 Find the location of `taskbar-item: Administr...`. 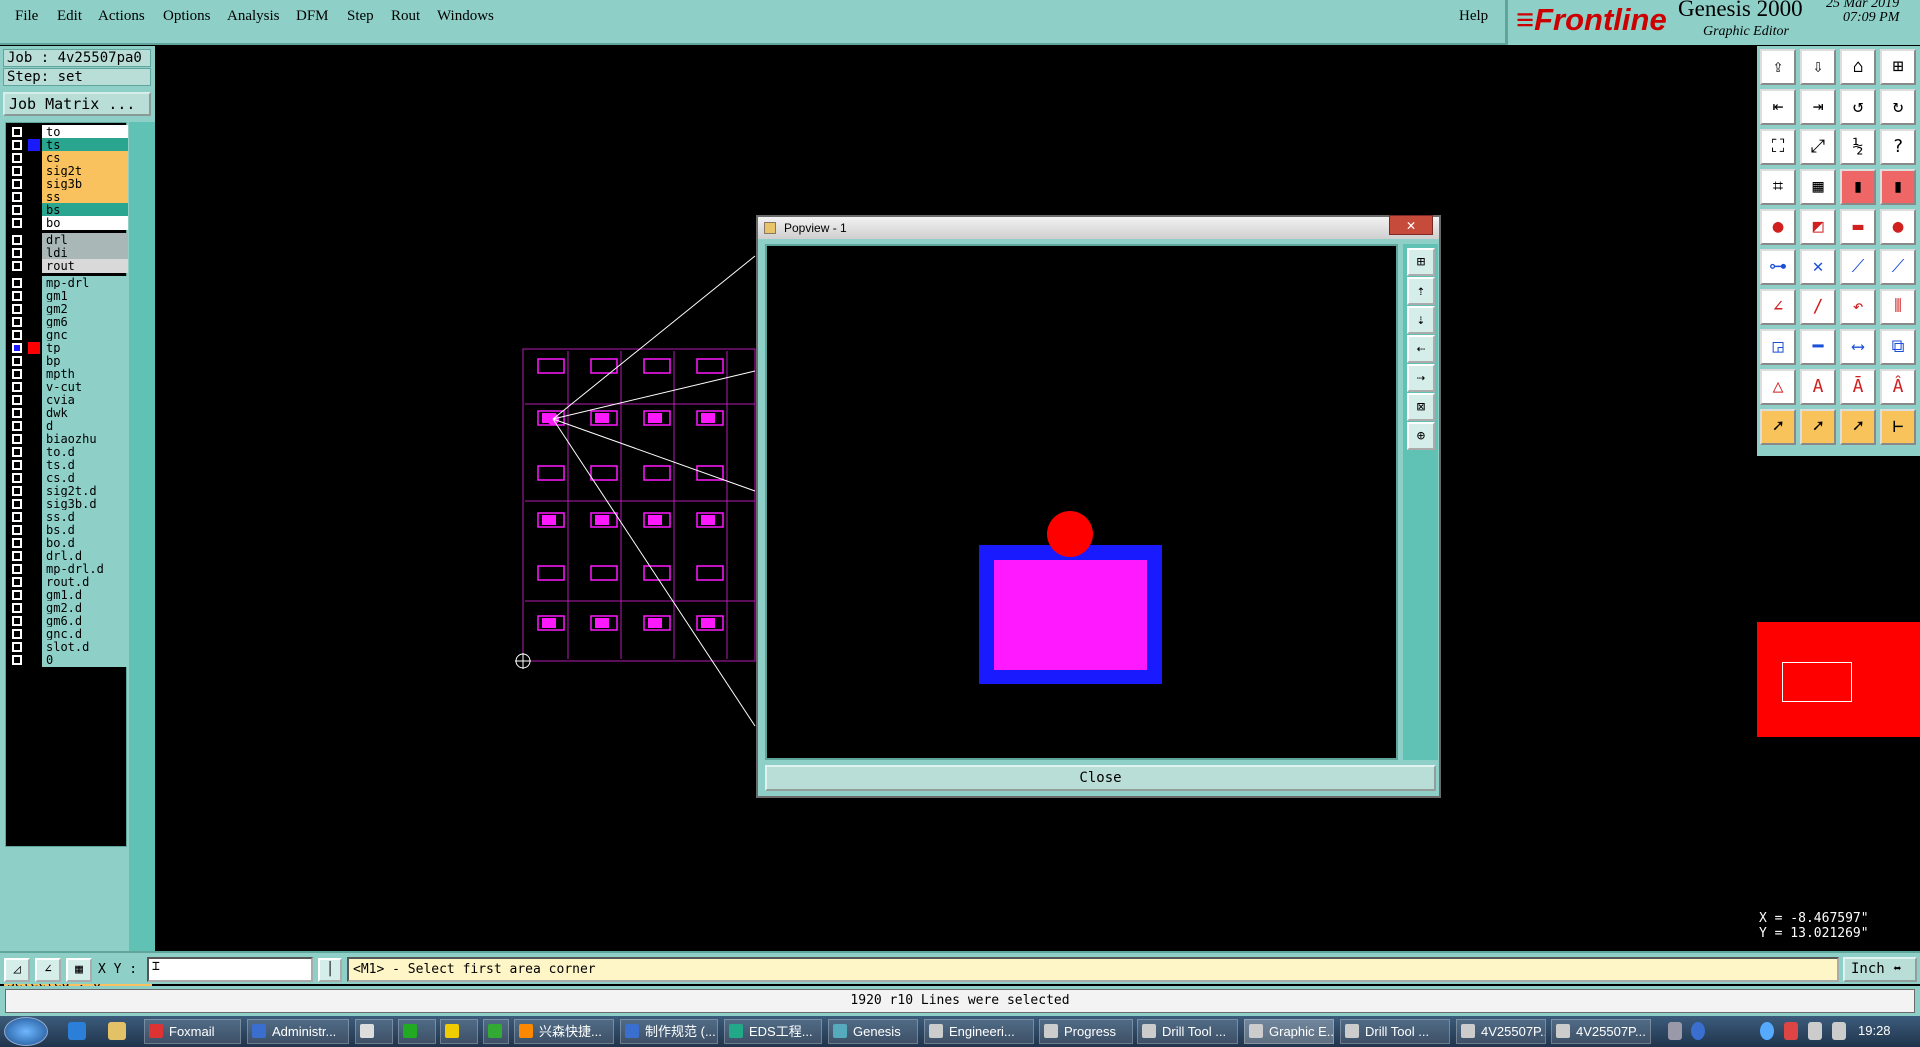

taskbar-item: Administr... is located at coordinates (298, 1031).